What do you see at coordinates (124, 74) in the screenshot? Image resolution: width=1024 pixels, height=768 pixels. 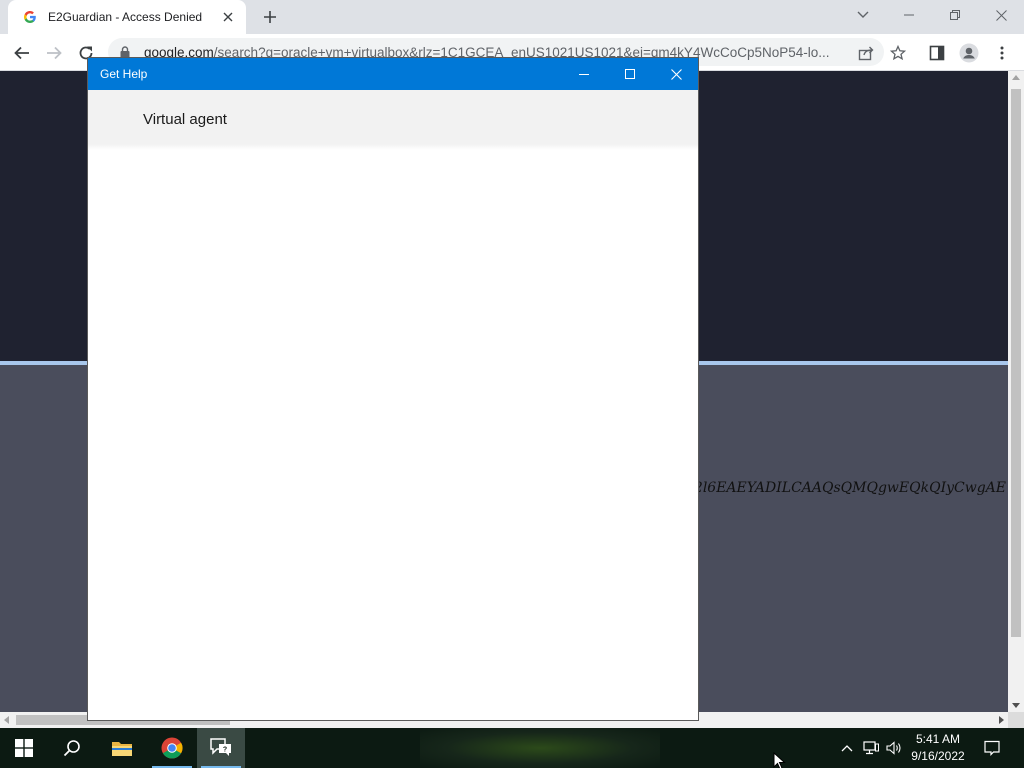 I see `get-help-title: Get Help` at bounding box center [124, 74].